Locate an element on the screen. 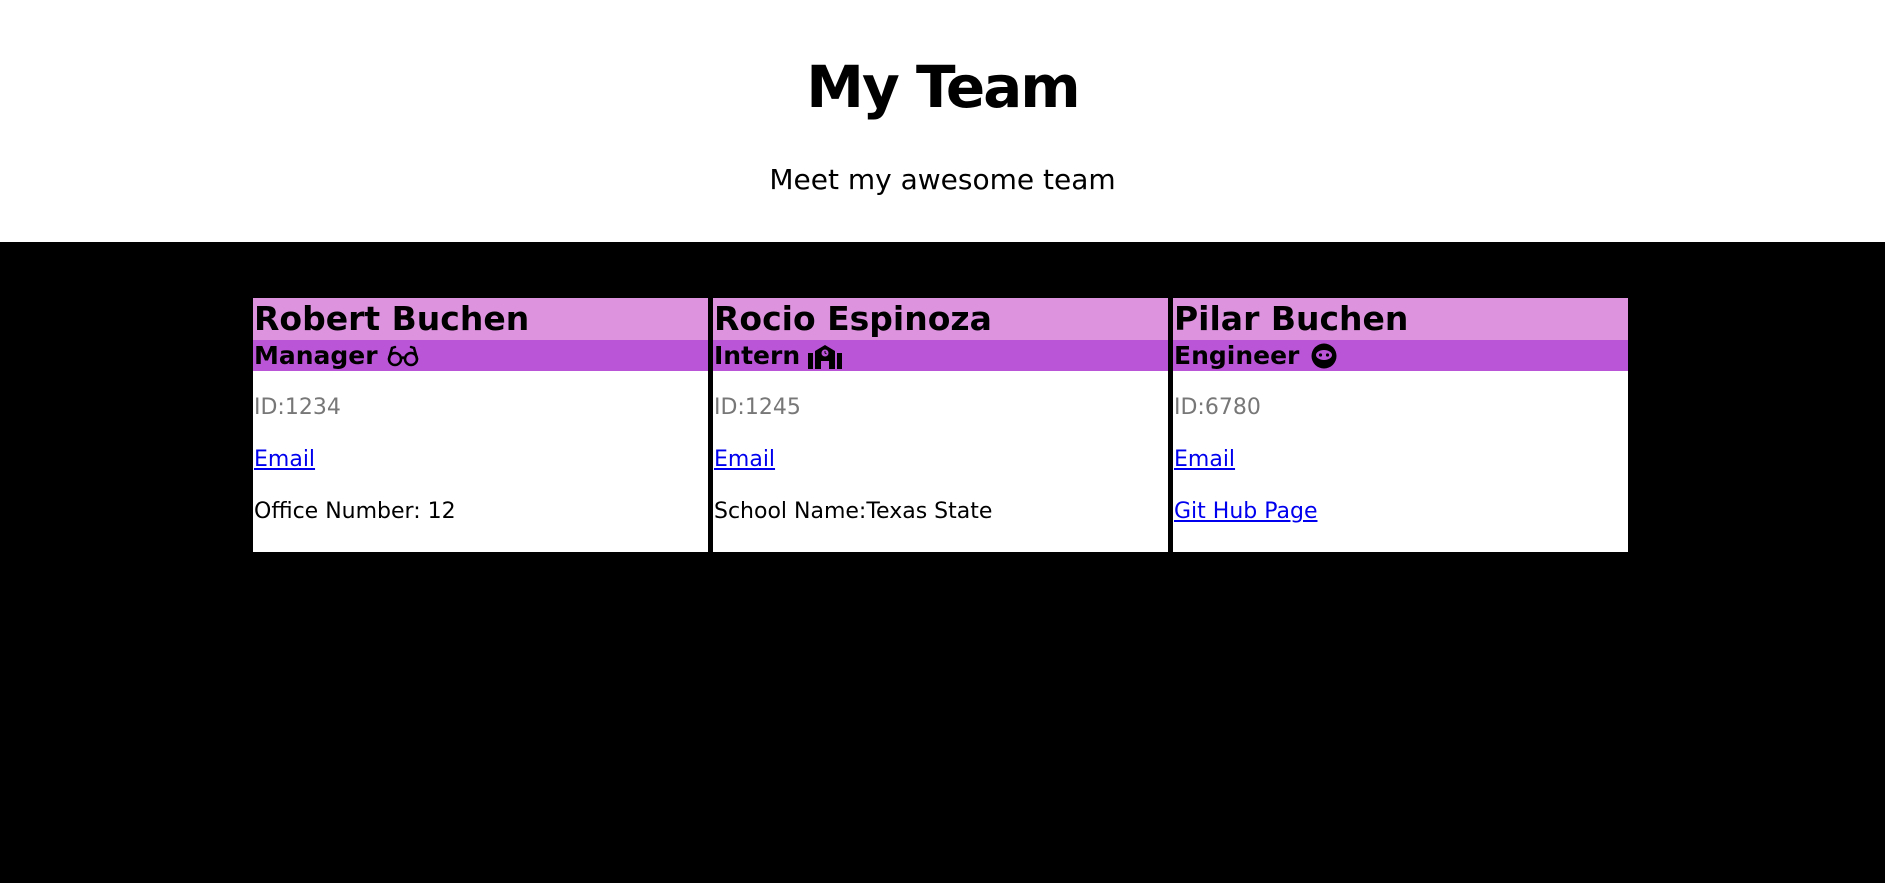 The image size is (1885, 883). employee-id: ID:1245 is located at coordinates (757, 407).